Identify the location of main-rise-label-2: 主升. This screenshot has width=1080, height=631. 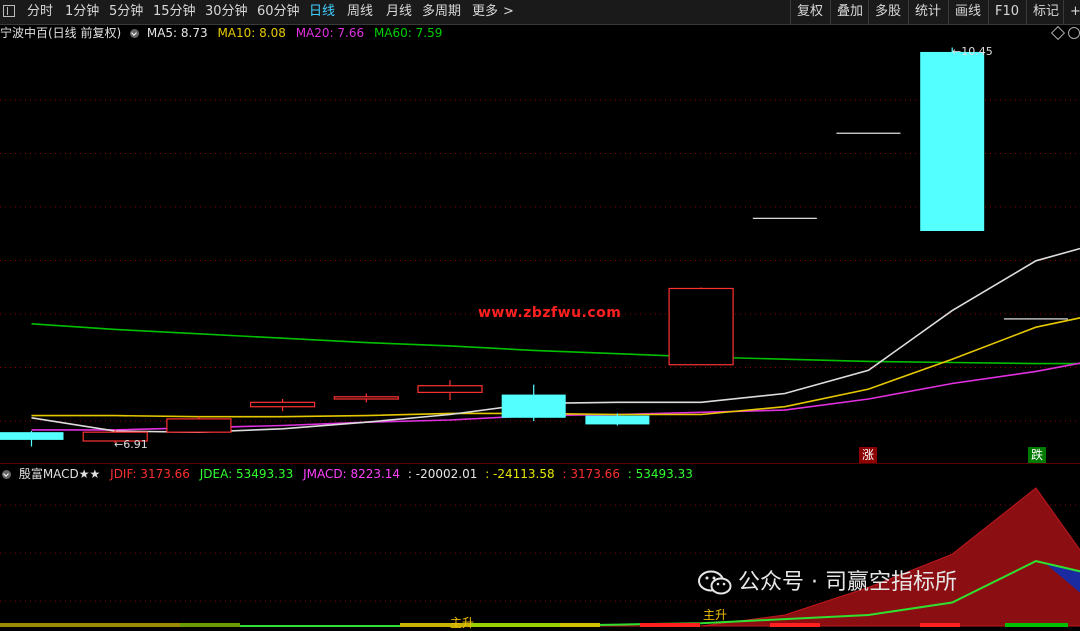
(715, 614).